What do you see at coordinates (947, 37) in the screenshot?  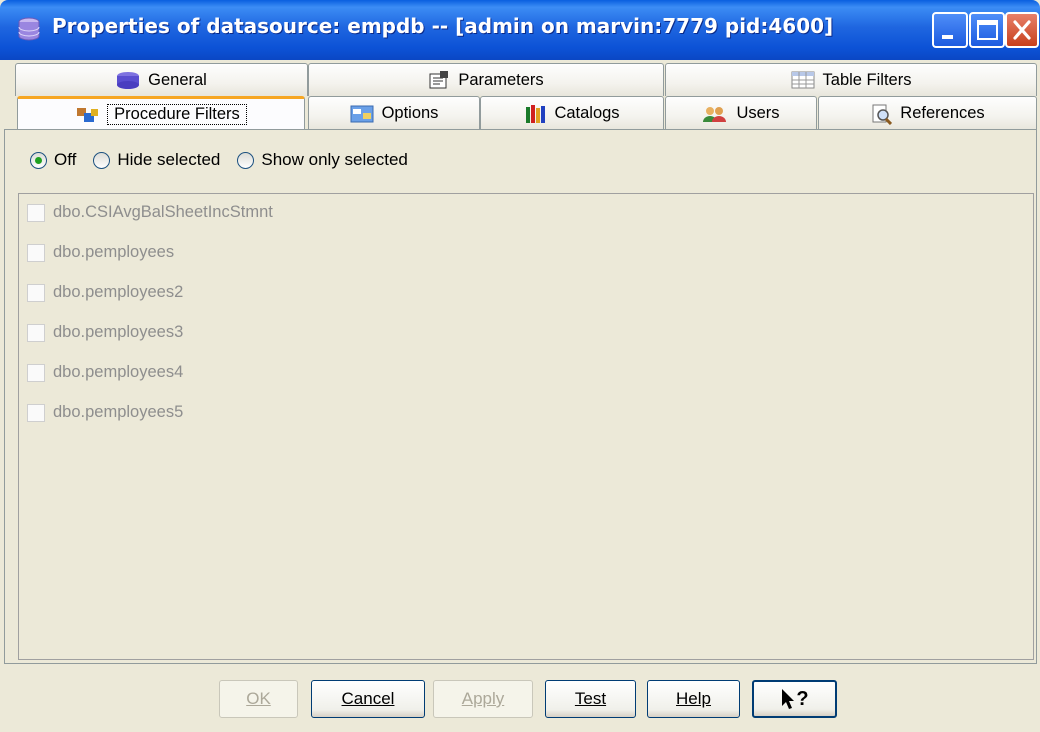 I see `minimize-icon` at bounding box center [947, 37].